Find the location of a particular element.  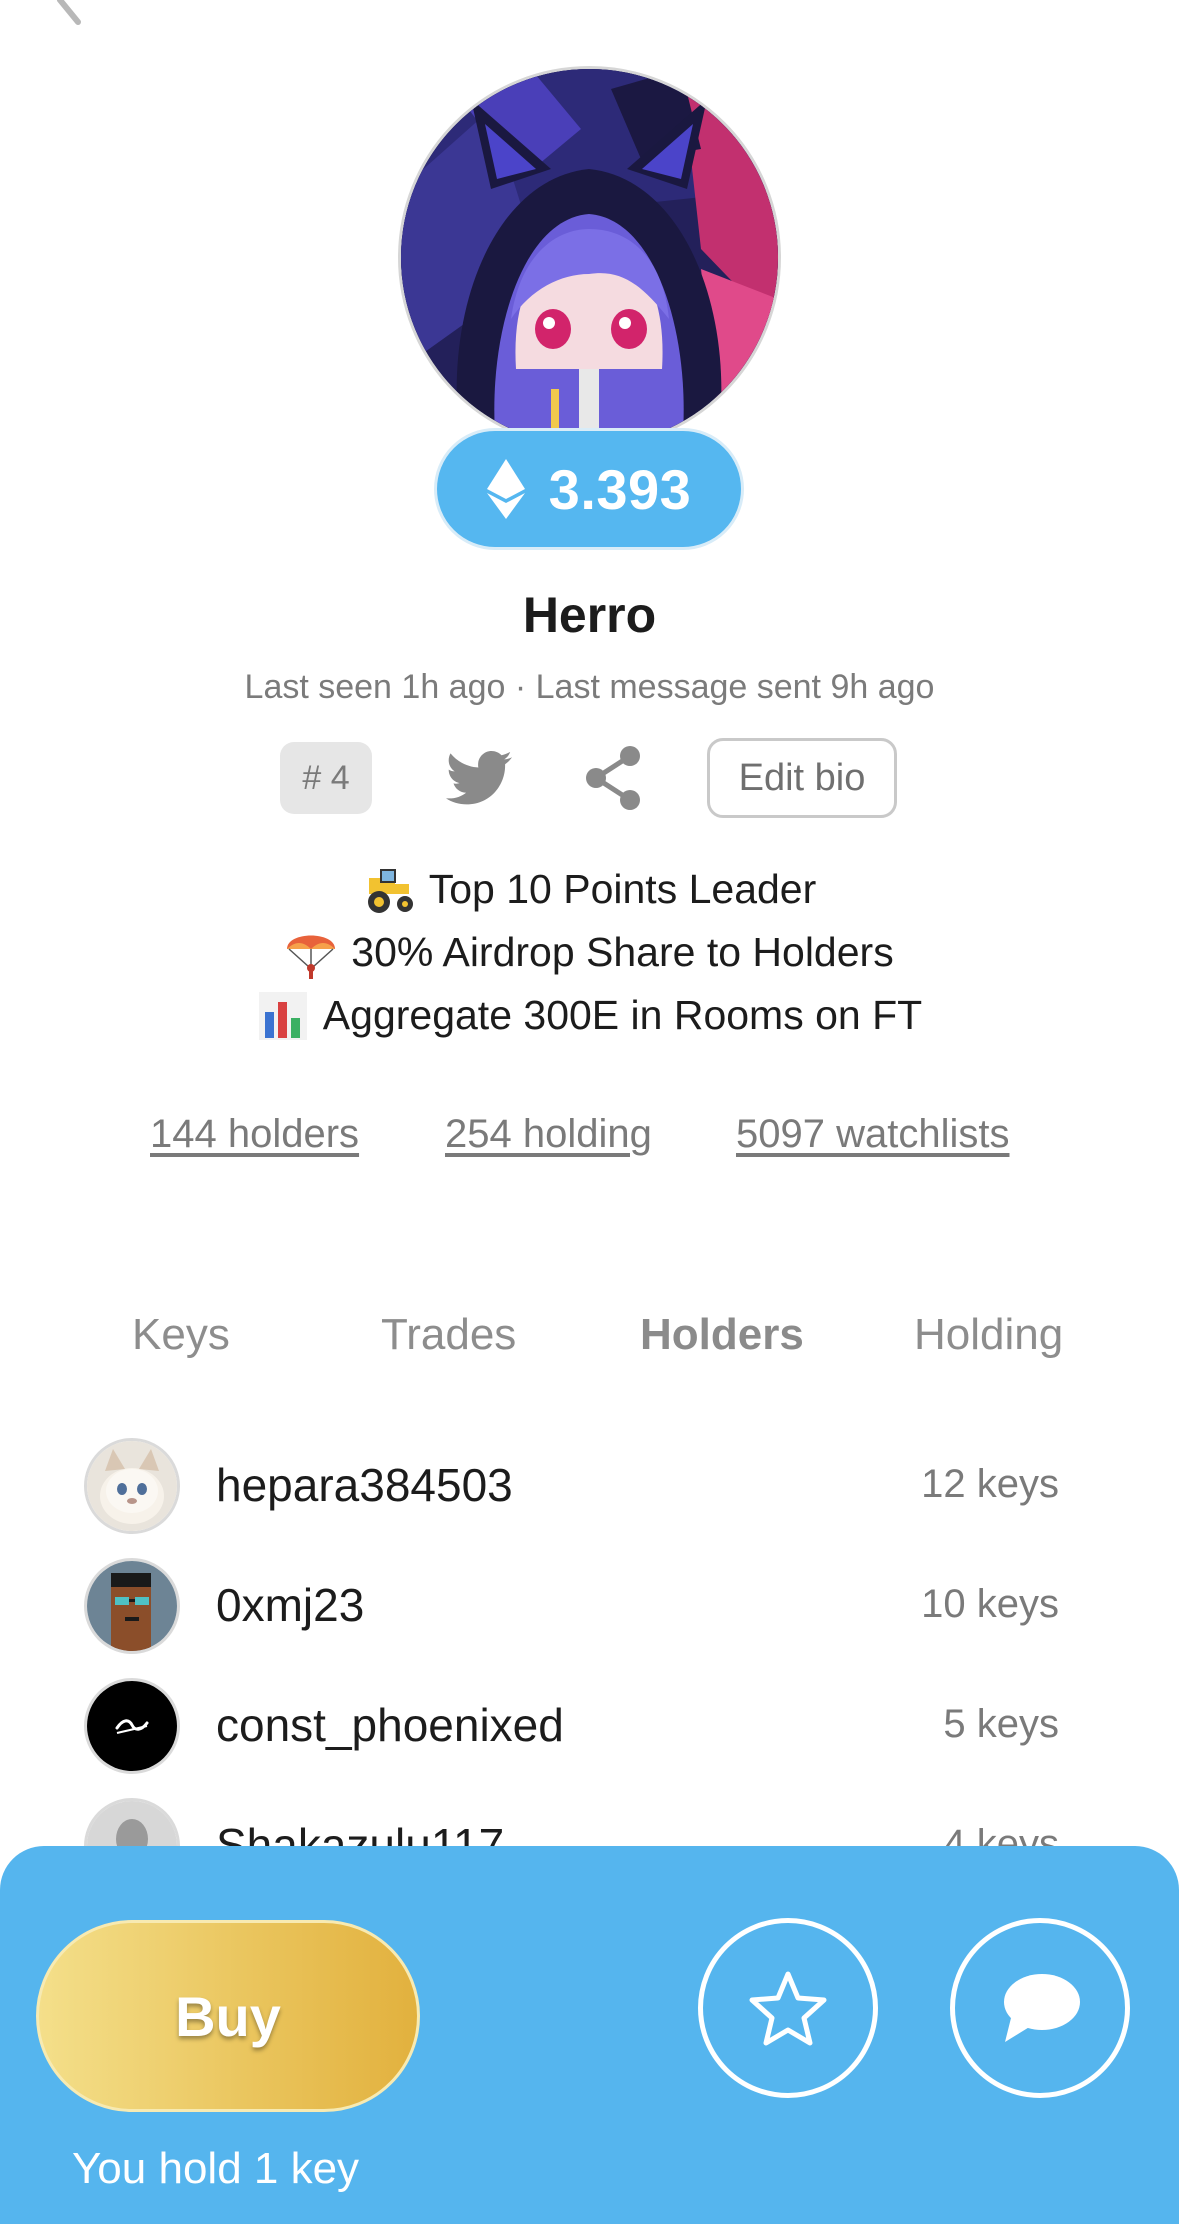

holder-row: const_phoenixed 5 keys is located at coordinates (589, 1728).